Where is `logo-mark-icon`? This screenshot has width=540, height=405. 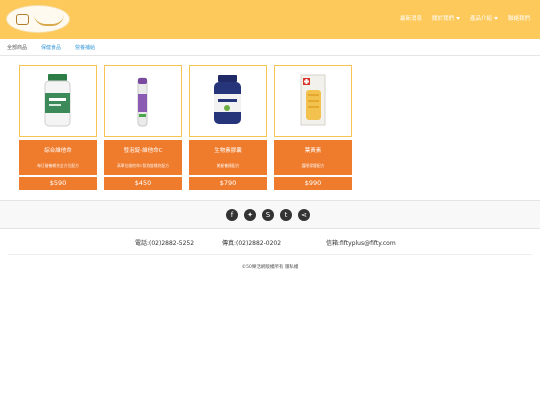 logo-mark-icon is located at coordinates (22, 19).